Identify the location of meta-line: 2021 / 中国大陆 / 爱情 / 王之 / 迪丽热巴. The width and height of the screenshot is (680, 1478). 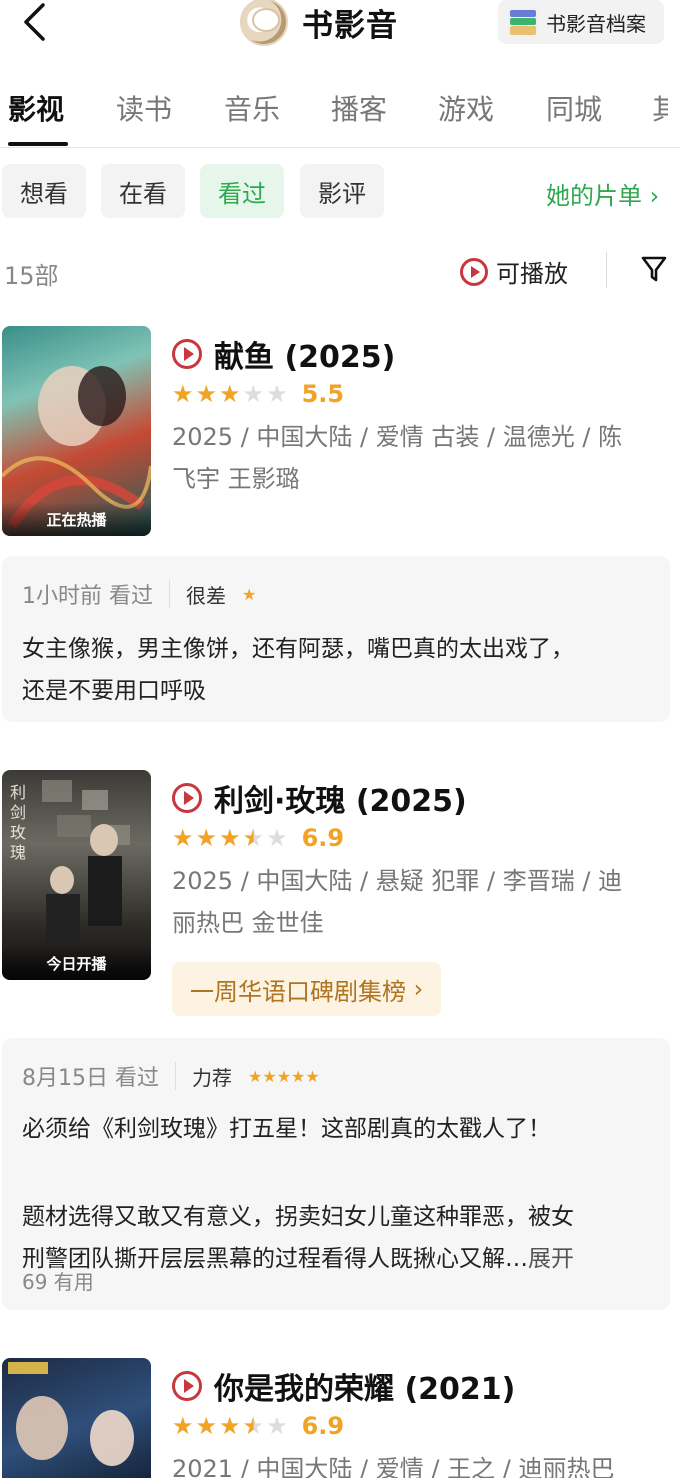
(393, 1466).